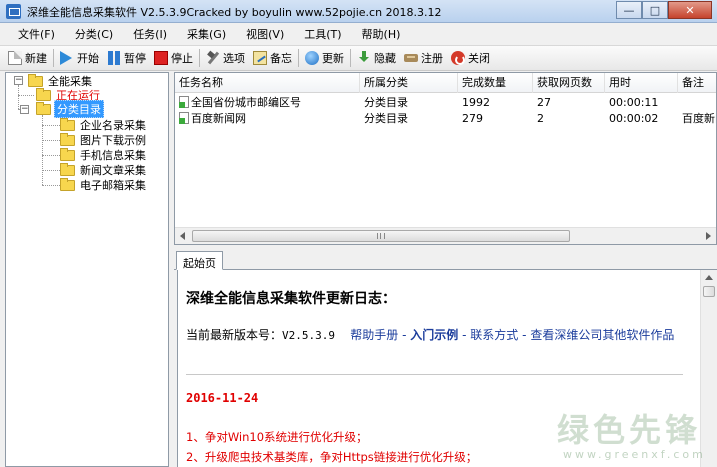  Describe the element at coordinates (374, 335) in the screenshot. I see `help-manual-link: 帮助手册` at that location.